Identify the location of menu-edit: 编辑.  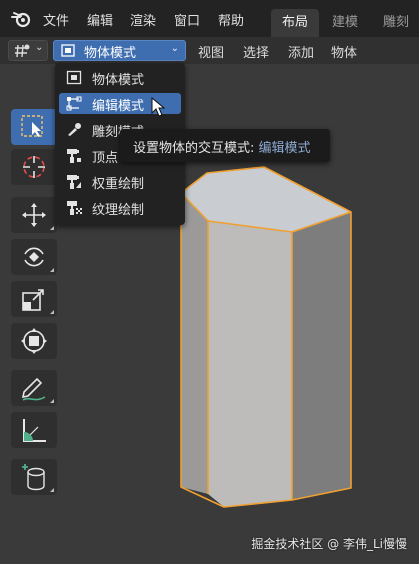
(100, 19).